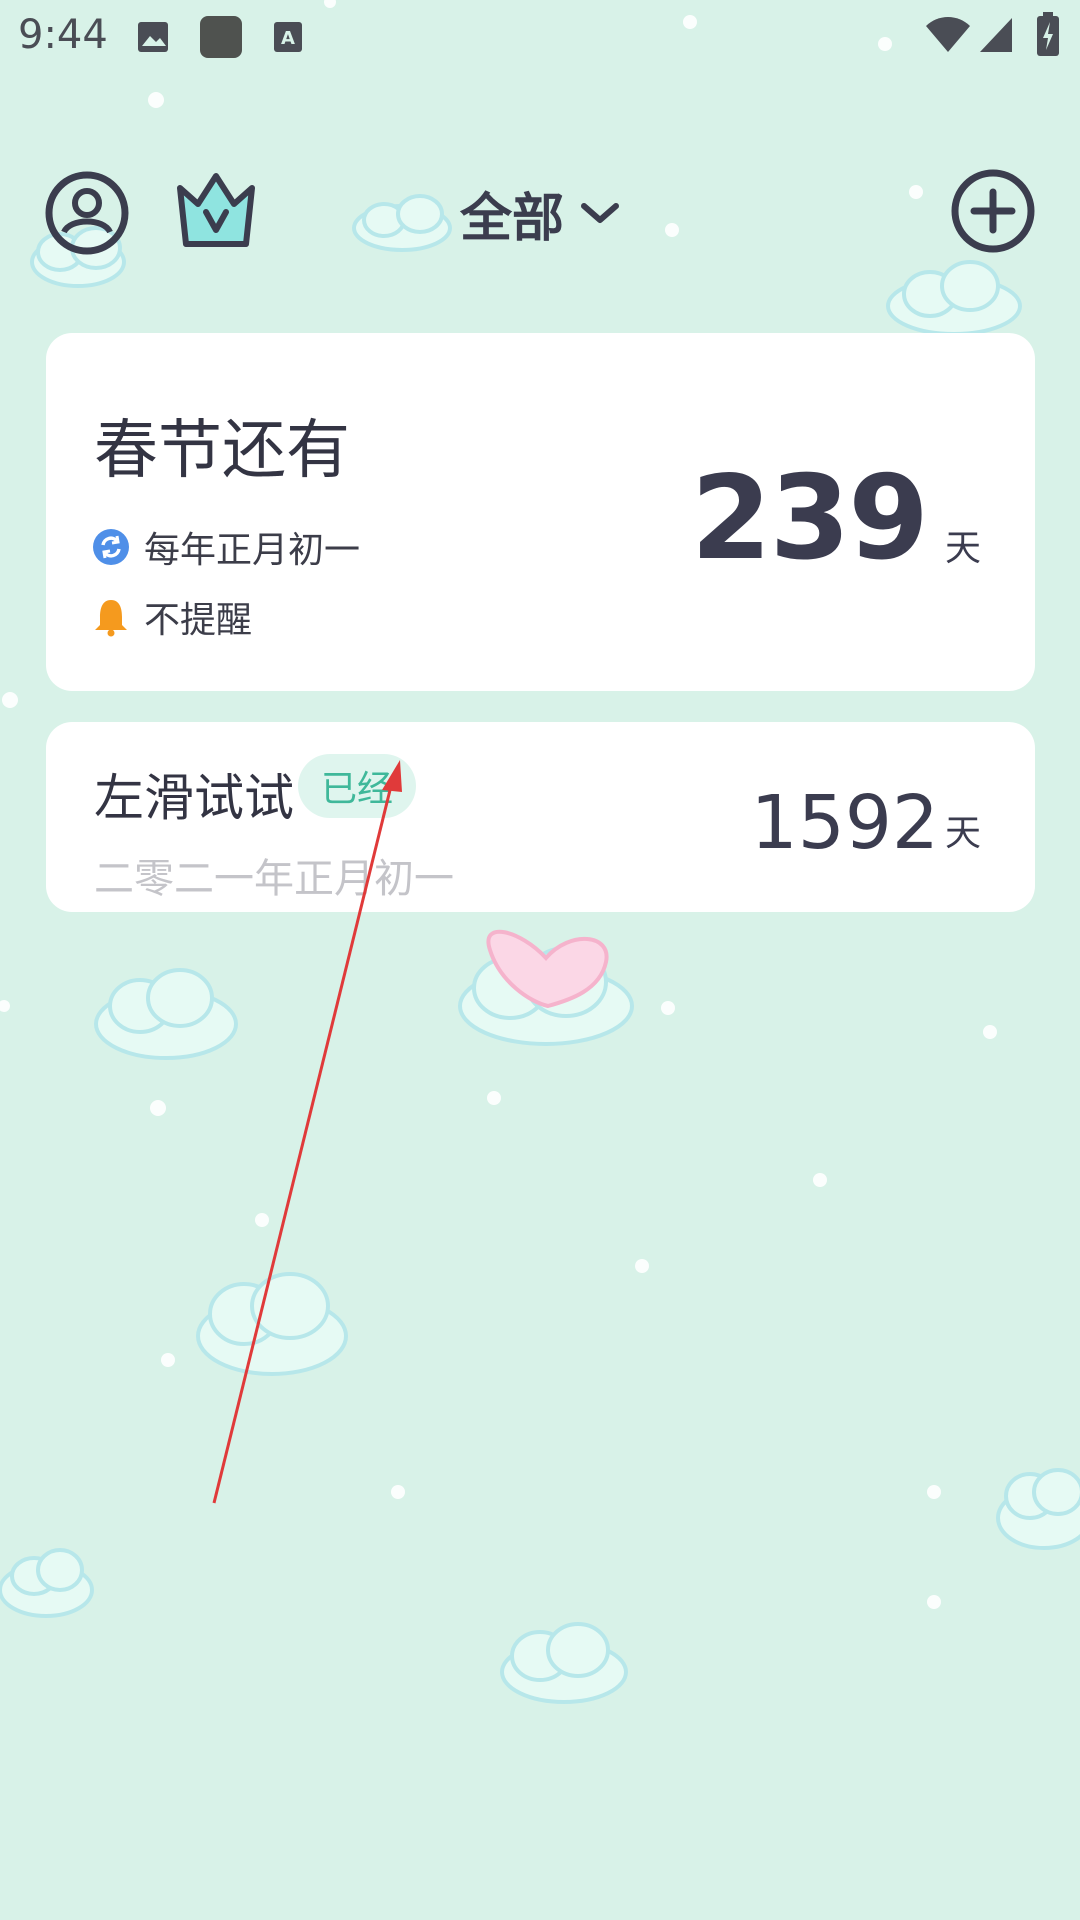 The width and height of the screenshot is (1080, 1920). I want to click on event-date: 二零二一年正月初一, so click(274, 879).